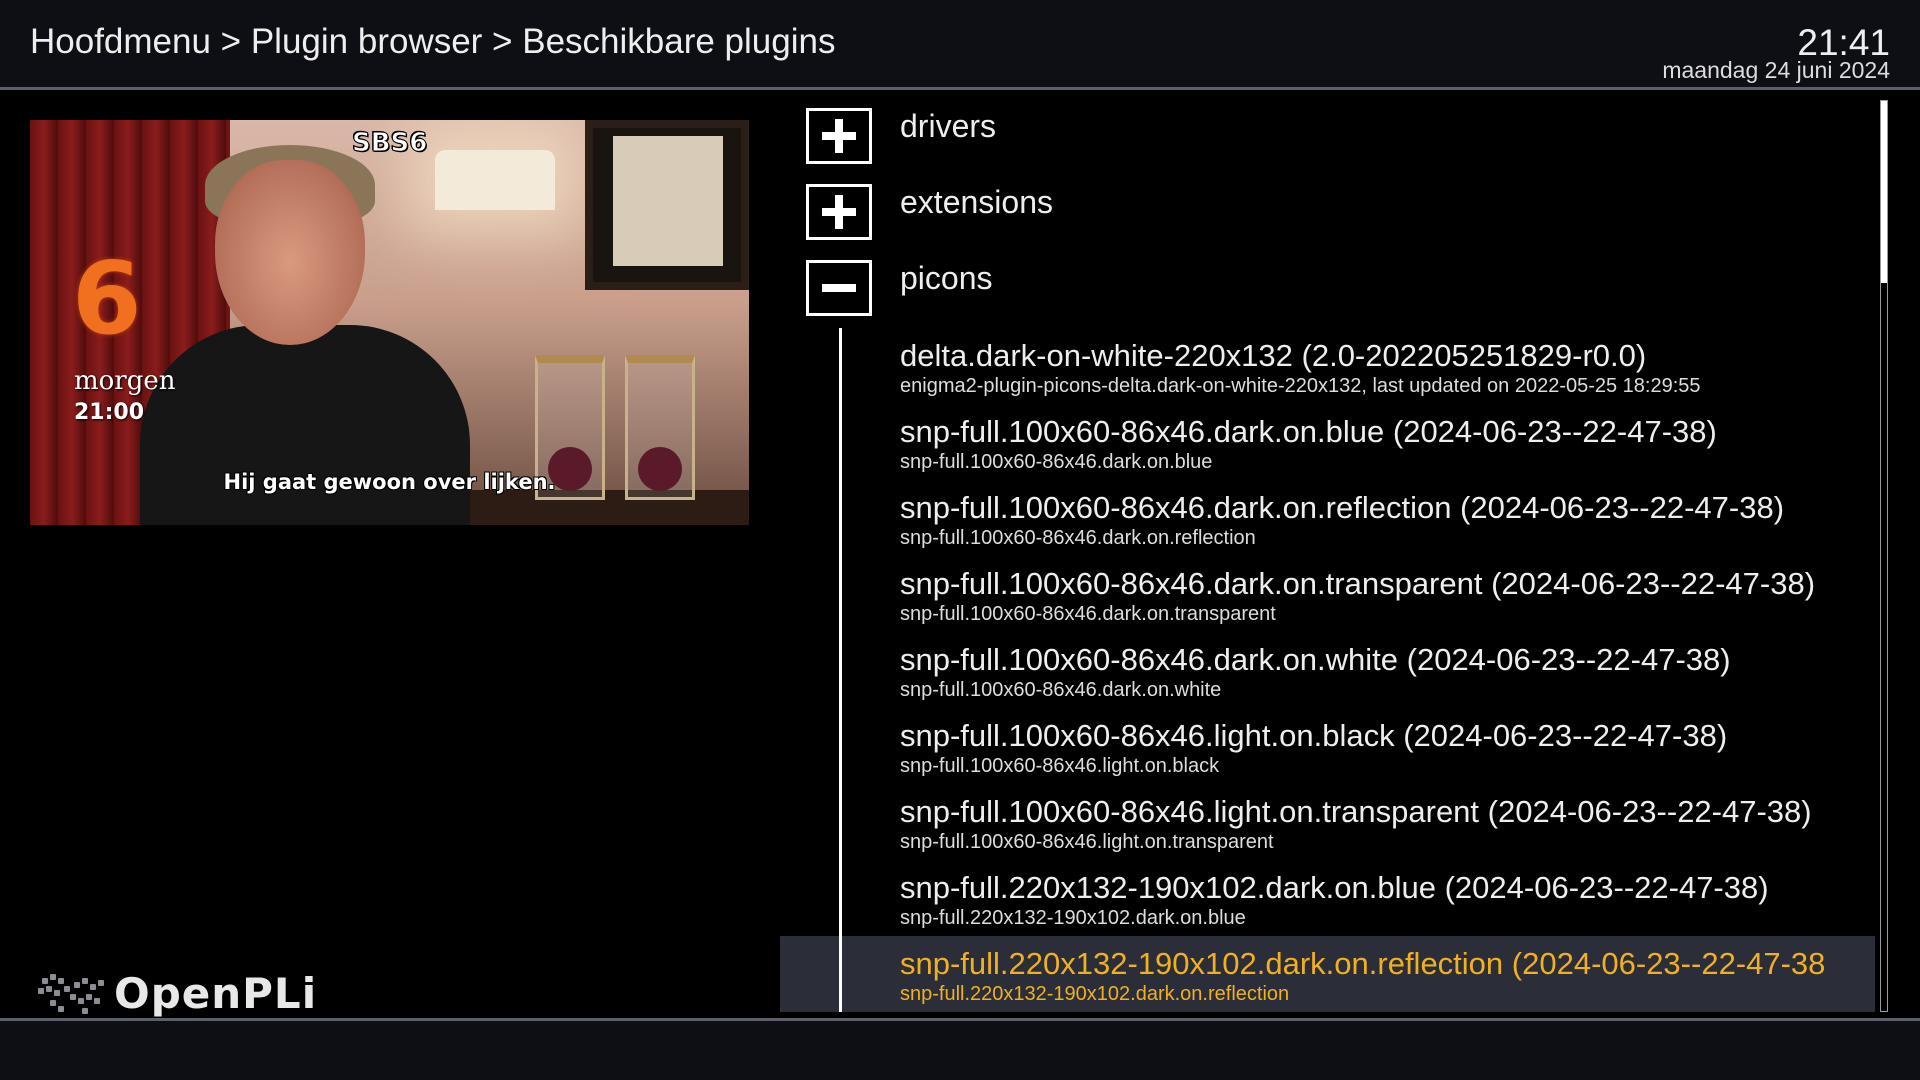  Describe the element at coordinates (960, 88) in the screenshot. I see `header-divider` at that location.